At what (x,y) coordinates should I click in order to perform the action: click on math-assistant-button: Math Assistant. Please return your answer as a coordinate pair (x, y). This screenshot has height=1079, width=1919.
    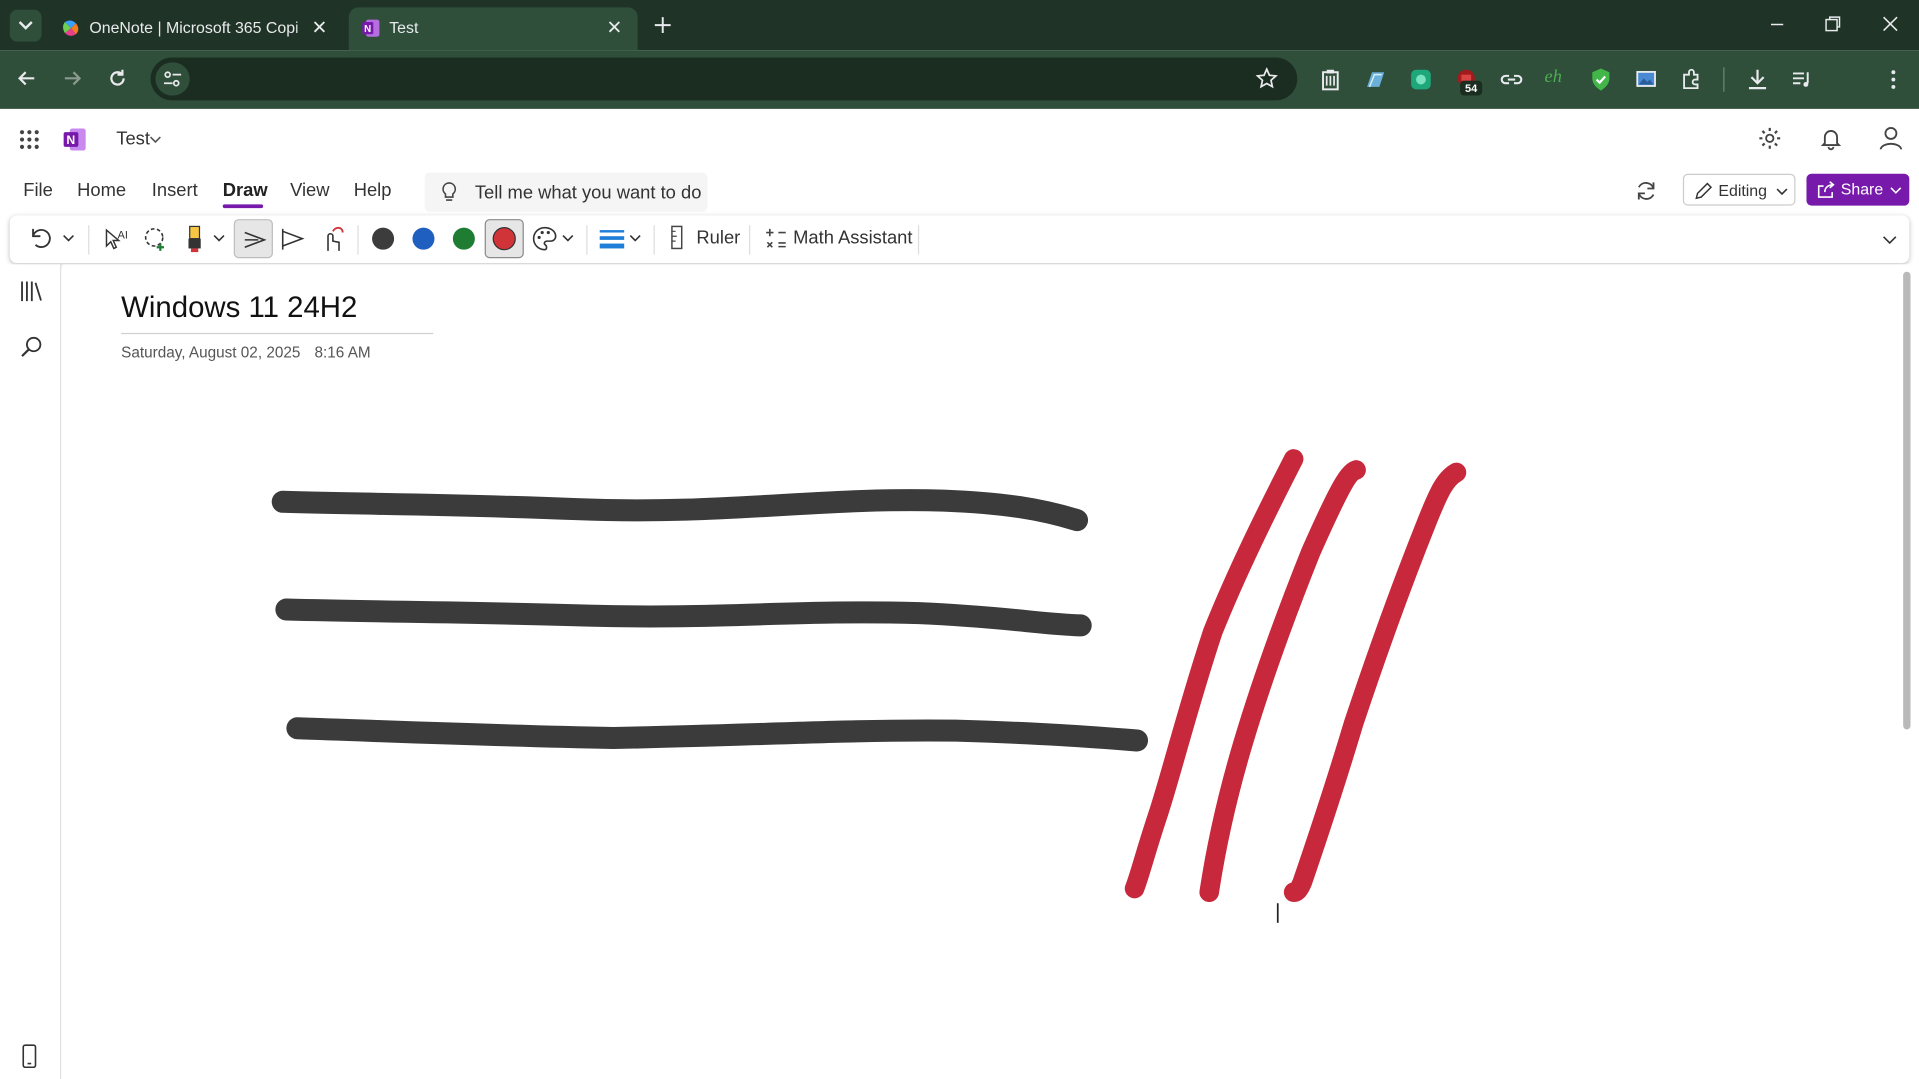
    Looking at the image, I should click on (837, 239).